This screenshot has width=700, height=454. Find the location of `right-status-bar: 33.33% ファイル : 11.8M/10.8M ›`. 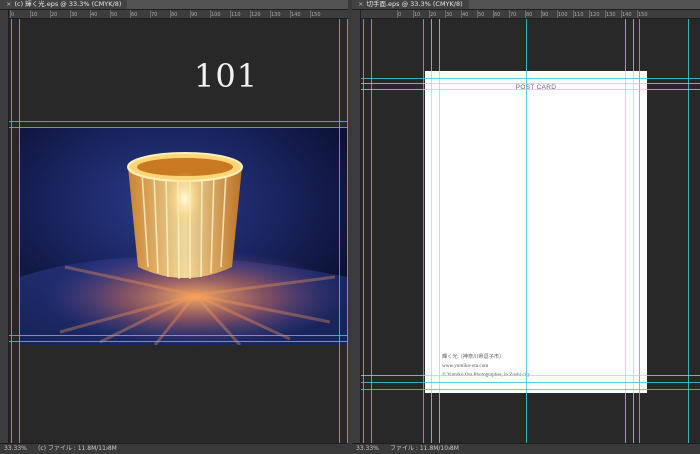

right-status-bar: 33.33% ファイル : 11.8M/10.8M › is located at coordinates (526, 448).